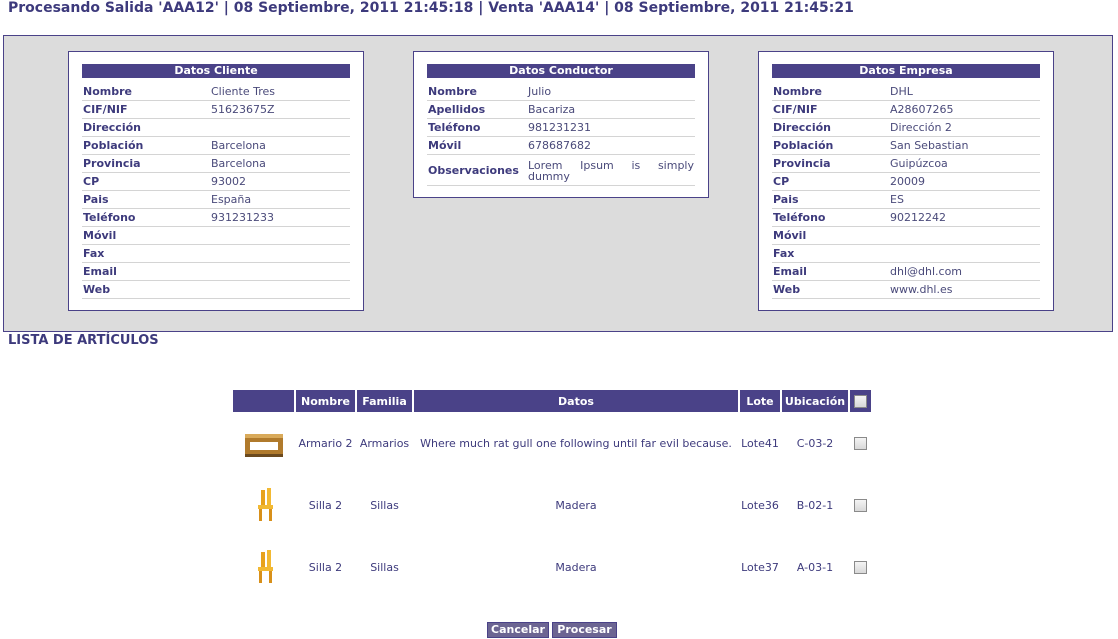  I want to click on client-row: Nombre Cliente Tres, so click(216, 92).